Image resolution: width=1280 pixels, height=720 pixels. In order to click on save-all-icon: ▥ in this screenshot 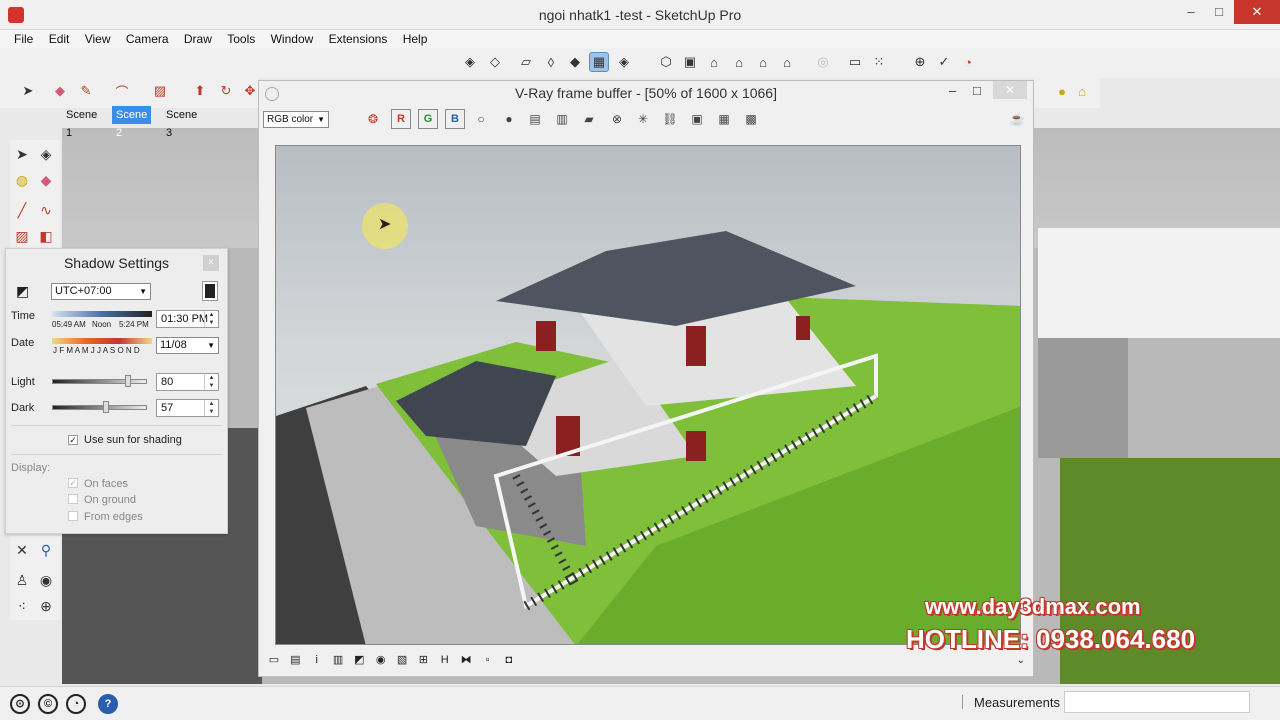, I will do `click(562, 119)`.